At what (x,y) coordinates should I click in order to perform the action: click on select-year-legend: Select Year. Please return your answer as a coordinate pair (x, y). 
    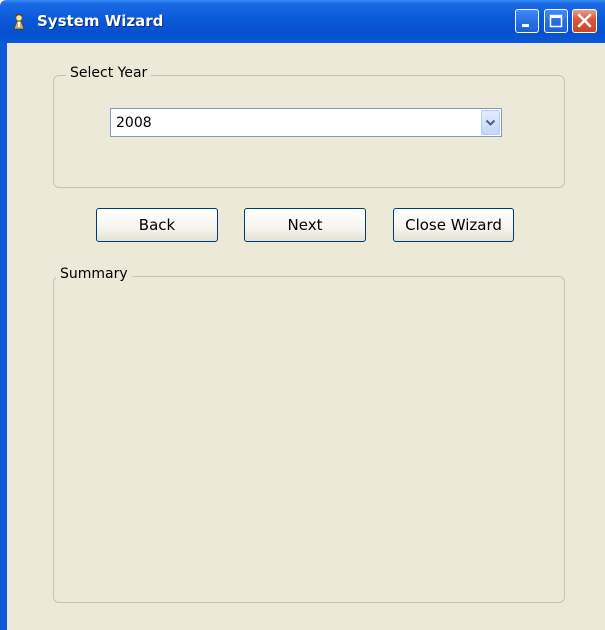
    Looking at the image, I should click on (109, 73).